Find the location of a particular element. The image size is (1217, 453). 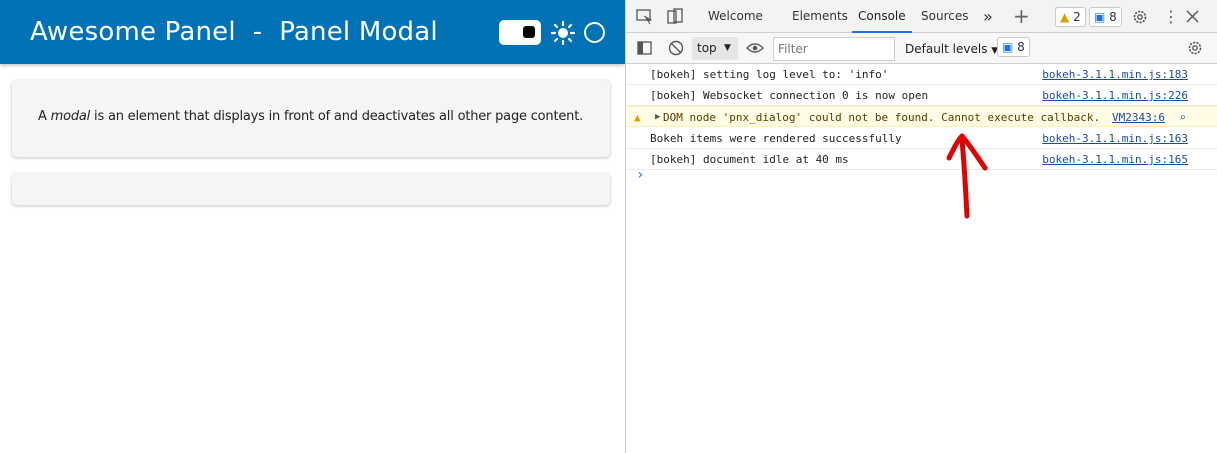

live-expression-eye-icon is located at coordinates (755, 48).